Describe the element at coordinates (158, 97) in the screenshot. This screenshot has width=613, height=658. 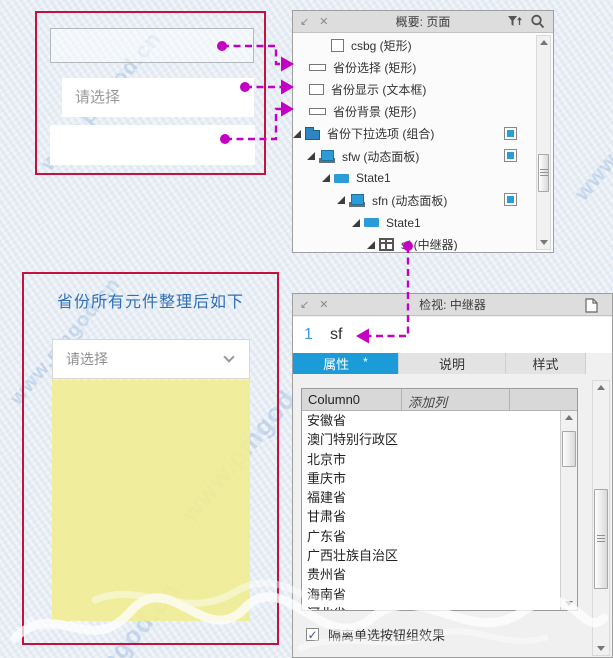
I see `province-display-textfield: 请选择` at that location.